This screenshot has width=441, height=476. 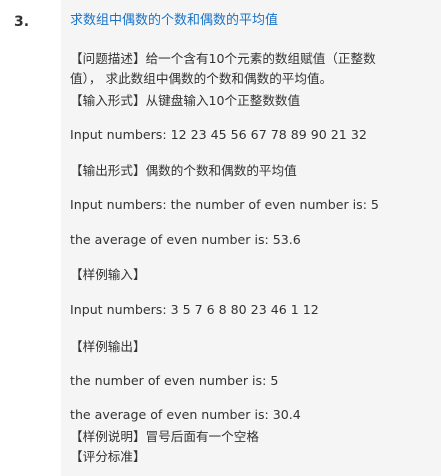 What do you see at coordinates (174, 20) in the screenshot?
I see `question-title: 求数组中偶数的个数和偶数的平均值` at bounding box center [174, 20].